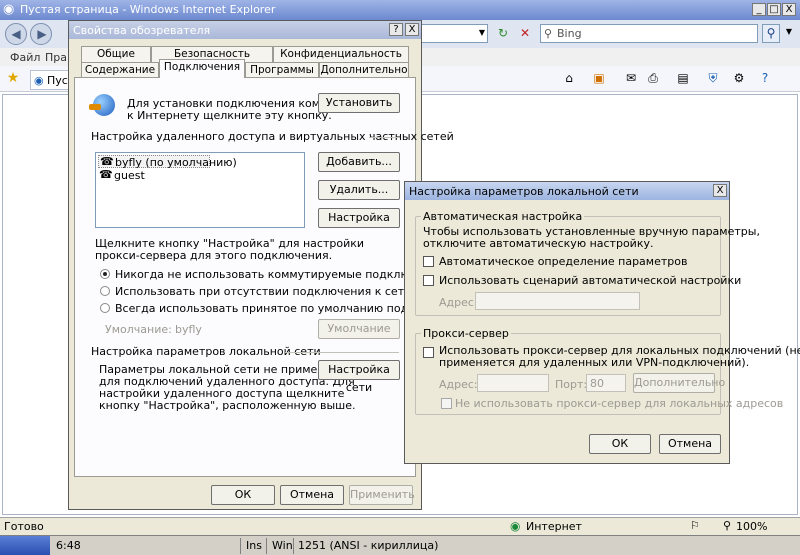 The image size is (800, 555). I want to click on dialog-title-bar: Свойства обозревателя ? X, so click(245, 30).